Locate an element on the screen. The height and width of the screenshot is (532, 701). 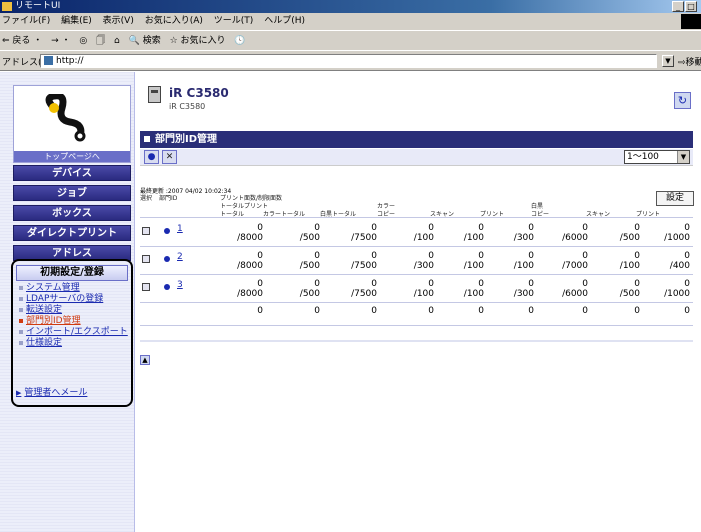
favorites-button: ☆ お気に入り is located at coordinates (198, 41).